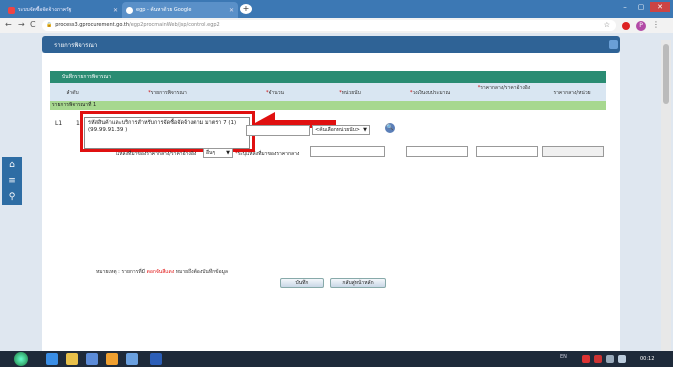  Describe the element at coordinates (156, 154) in the screenshot. I see `source-label: แหล่งที่มาของราคากลาง/ราคาอ้างอิง` at that location.